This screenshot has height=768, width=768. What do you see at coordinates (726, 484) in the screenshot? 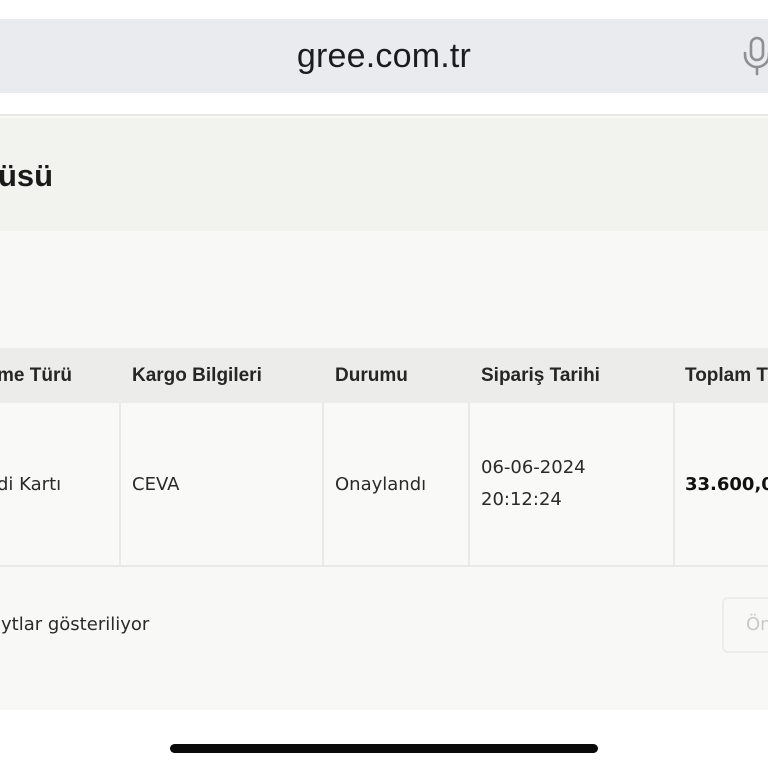
I see `cell-total: 33.600,0` at bounding box center [726, 484].